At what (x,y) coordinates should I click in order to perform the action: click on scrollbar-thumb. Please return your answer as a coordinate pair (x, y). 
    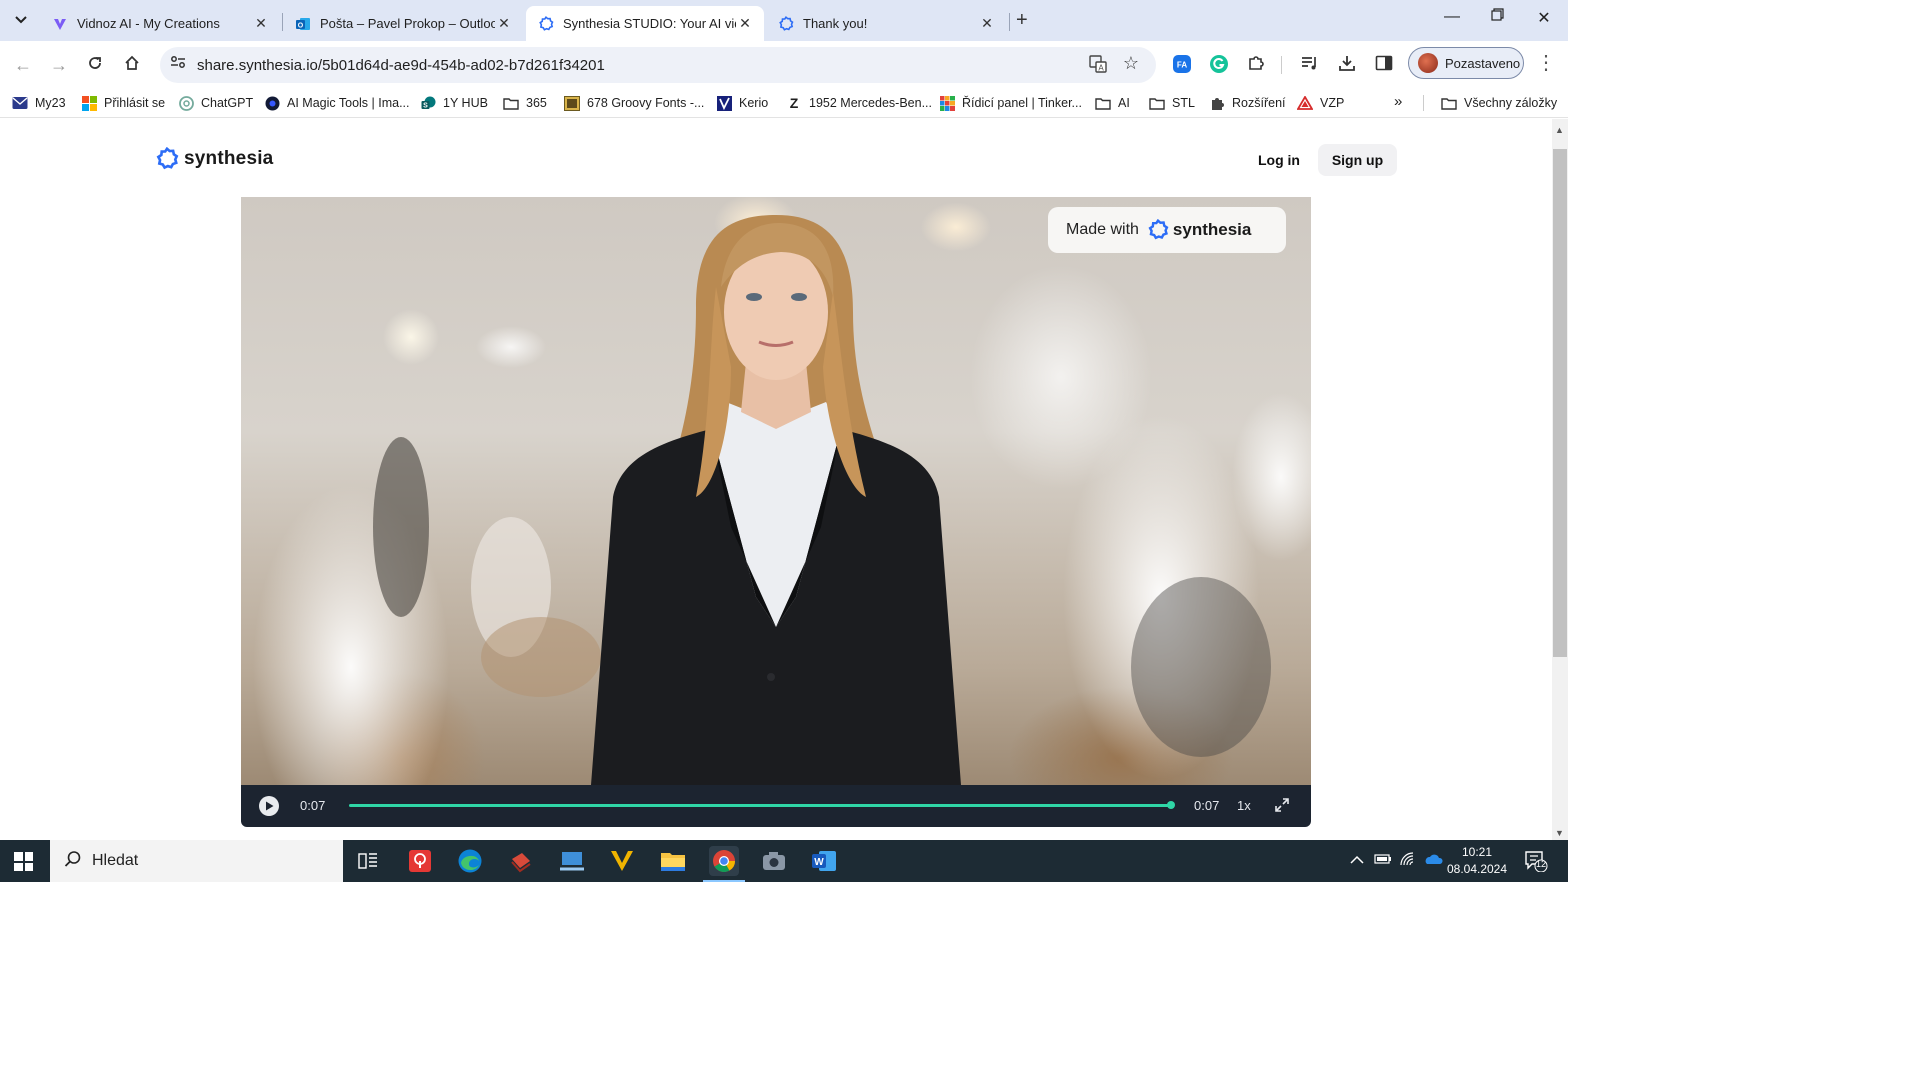
    Looking at the image, I should click on (1560, 403).